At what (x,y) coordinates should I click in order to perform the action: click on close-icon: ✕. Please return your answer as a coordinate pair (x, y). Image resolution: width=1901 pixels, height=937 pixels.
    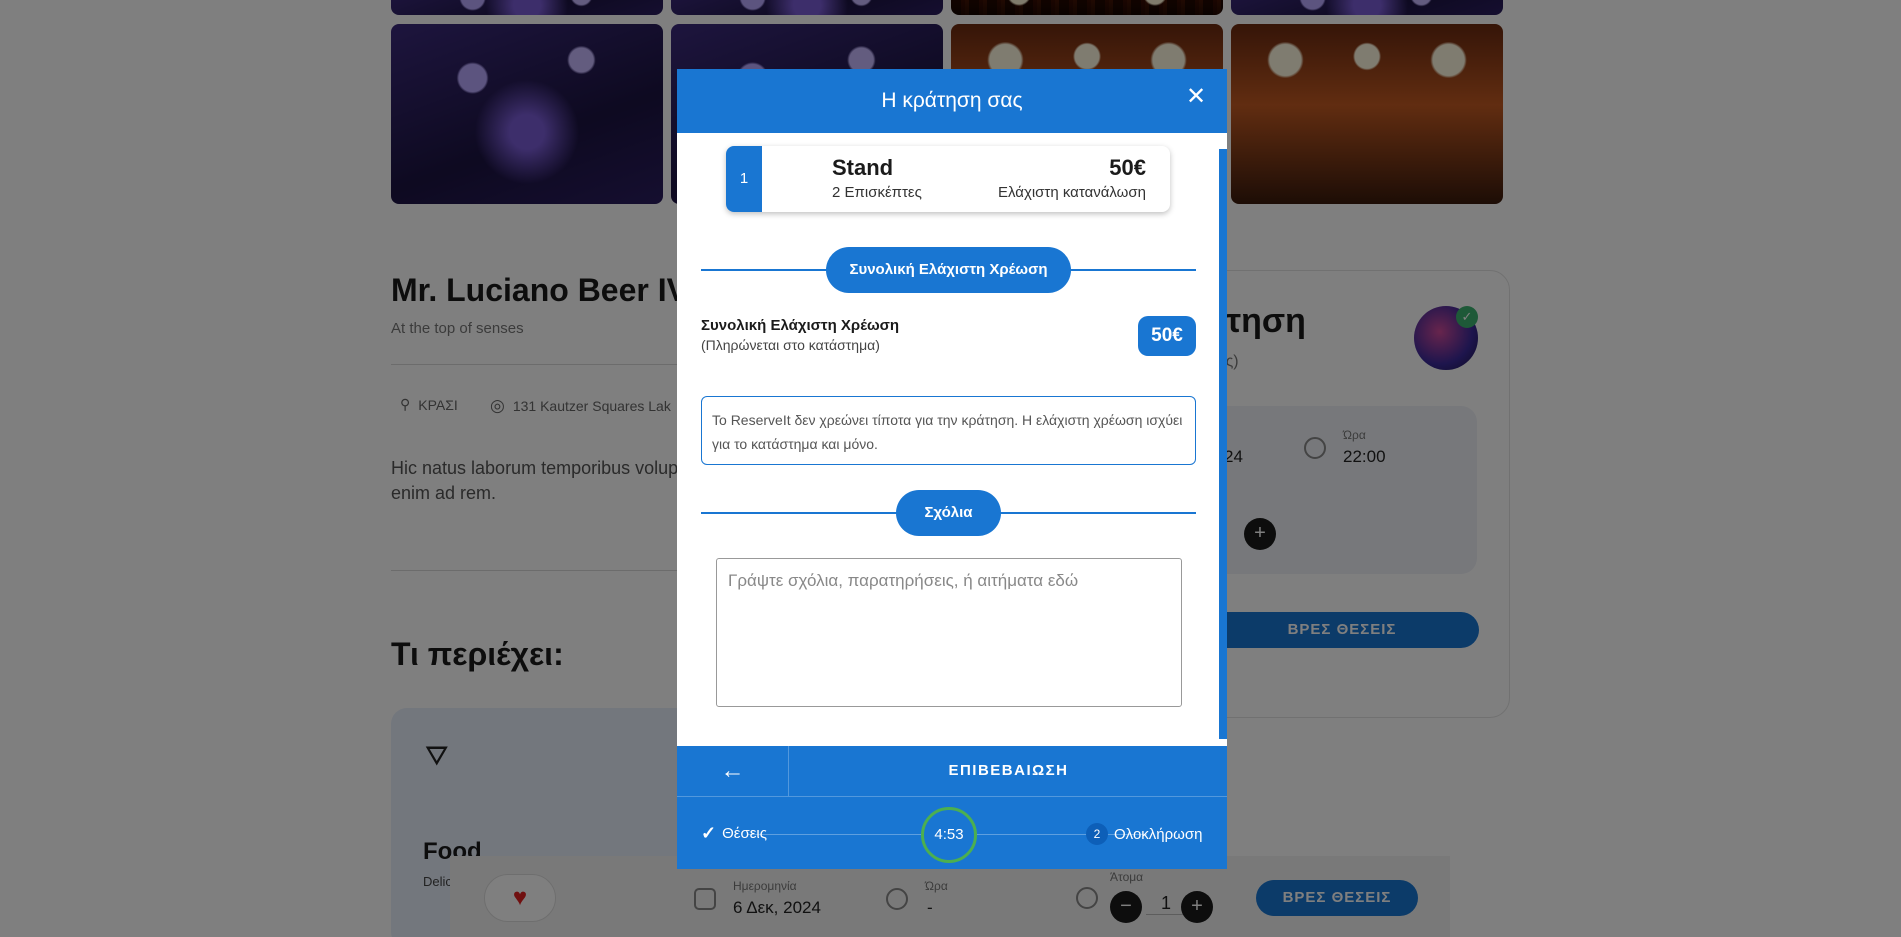
    Looking at the image, I should click on (1196, 97).